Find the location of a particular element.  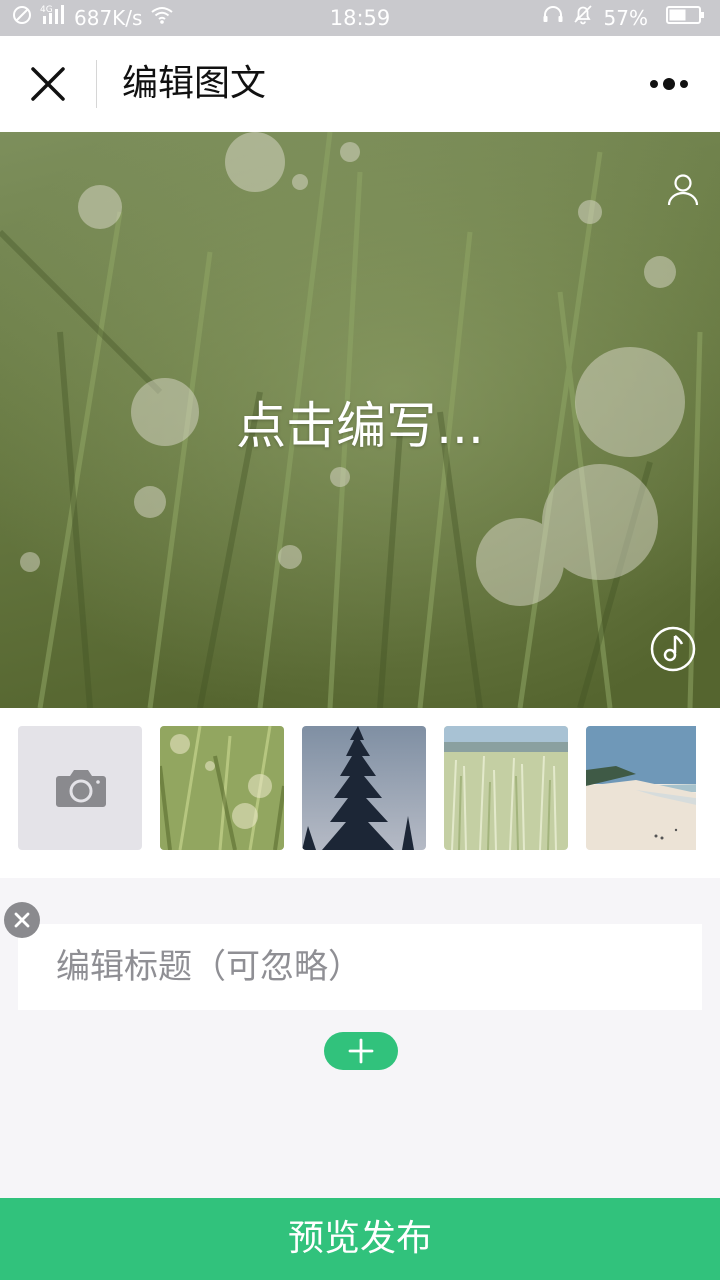

more-dots-icon is located at coordinates (669, 84).